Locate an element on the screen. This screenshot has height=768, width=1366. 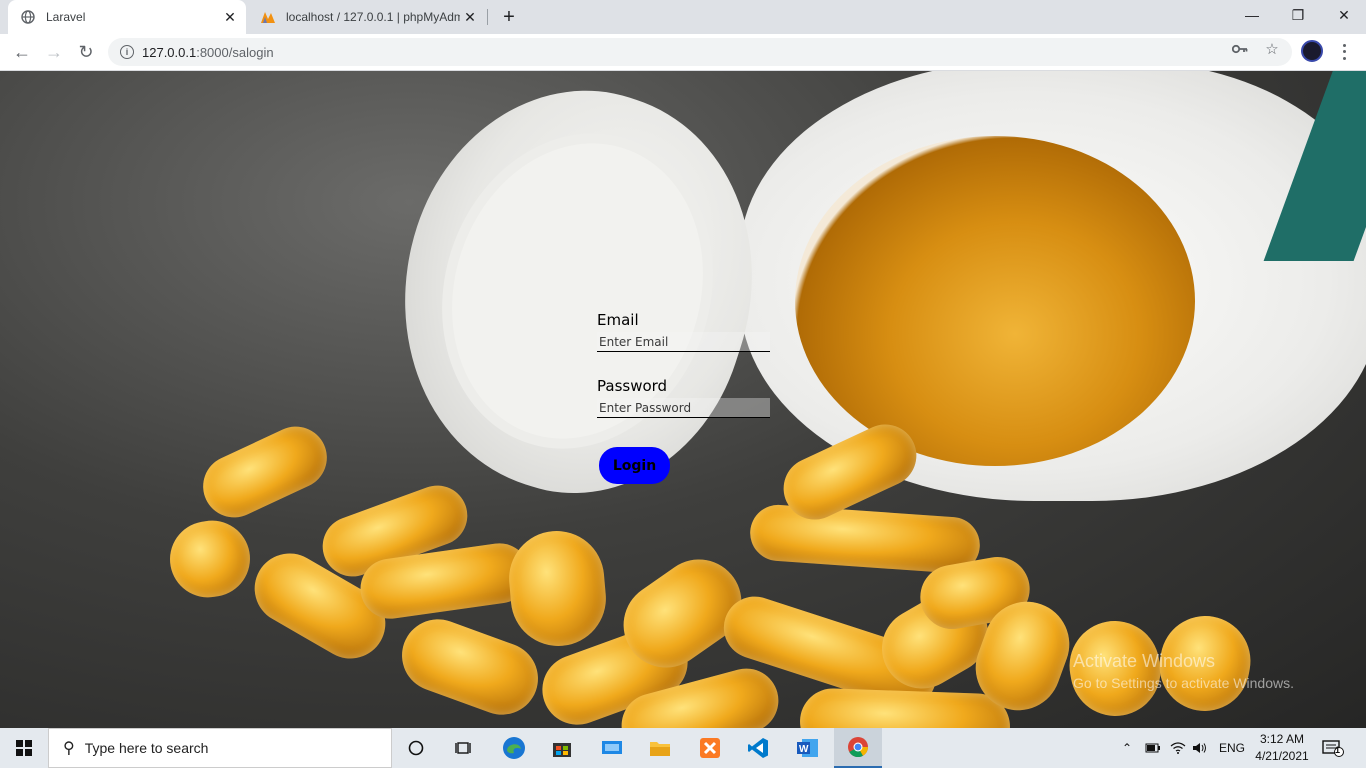
file-explorer-icon is located at coordinates (660, 748).